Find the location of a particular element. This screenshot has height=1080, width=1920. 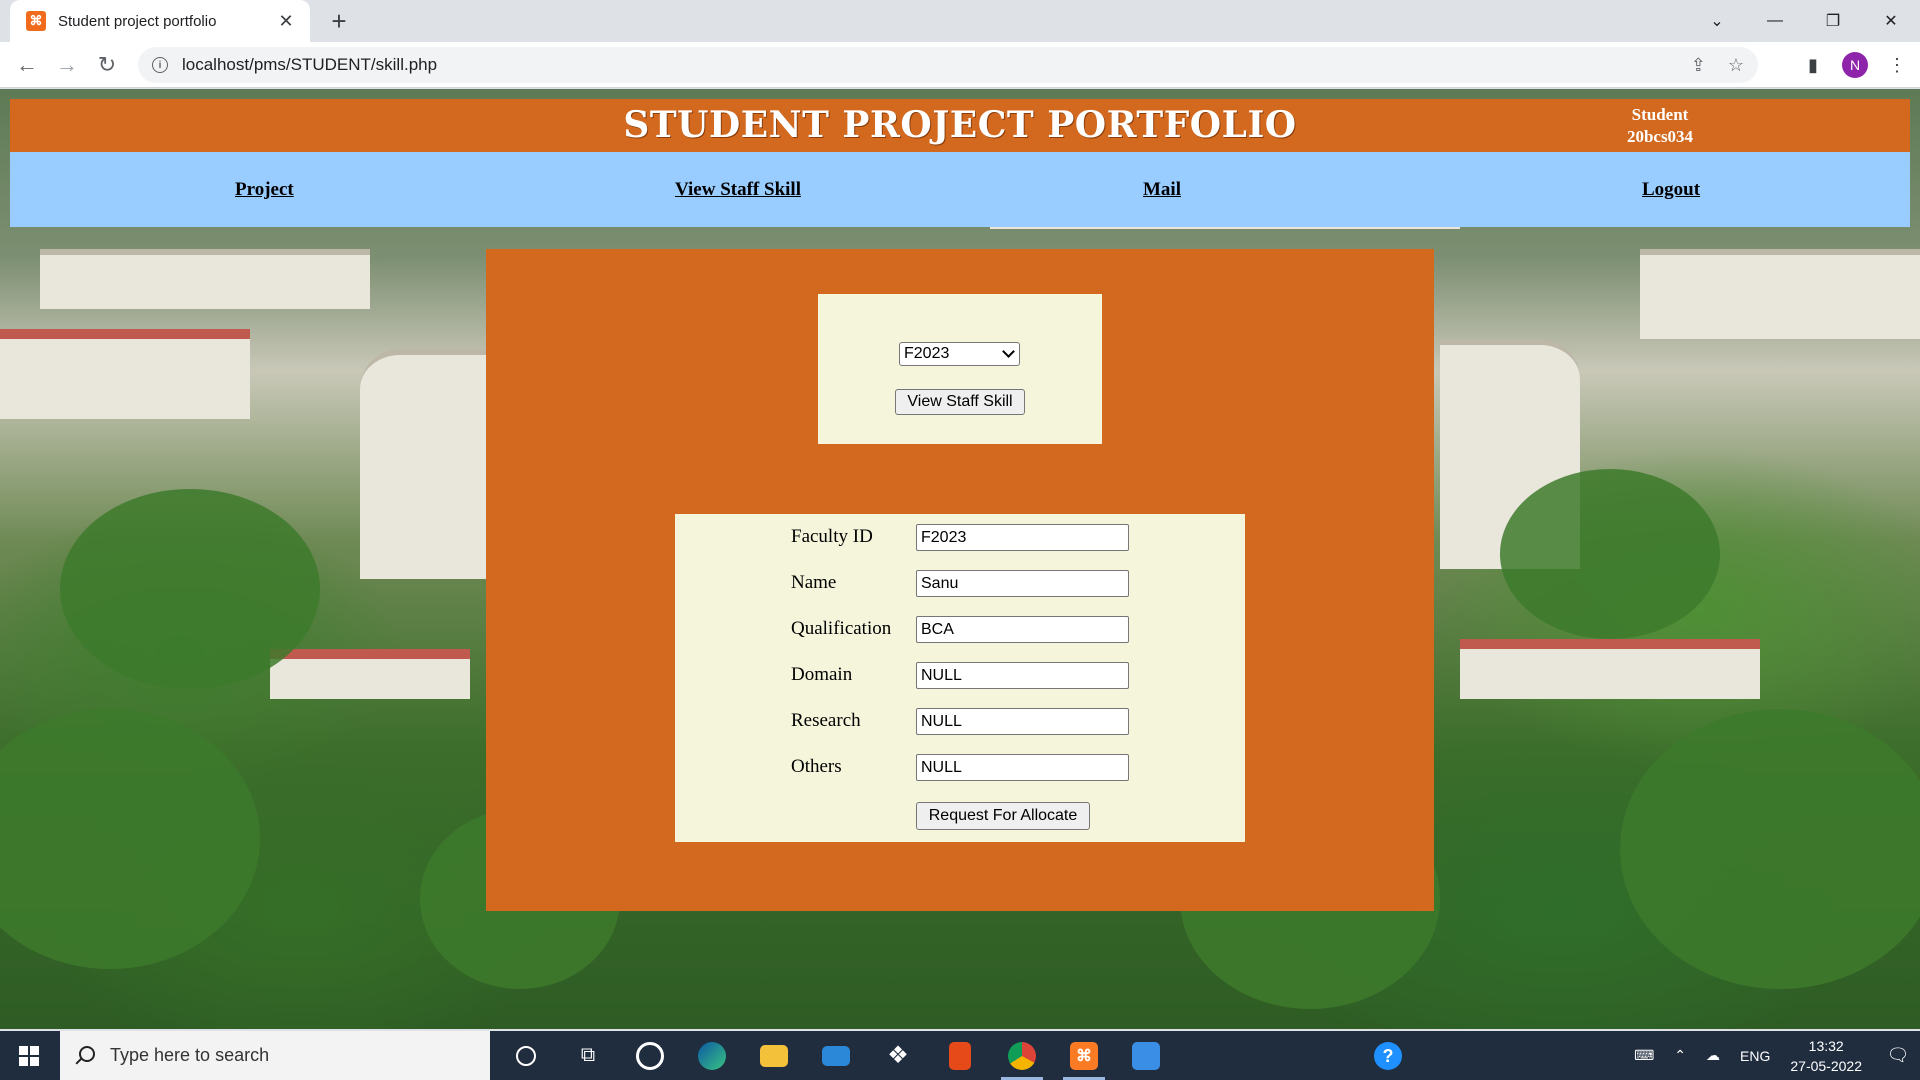

forward-arrow-icon: → is located at coordinates (67, 65).